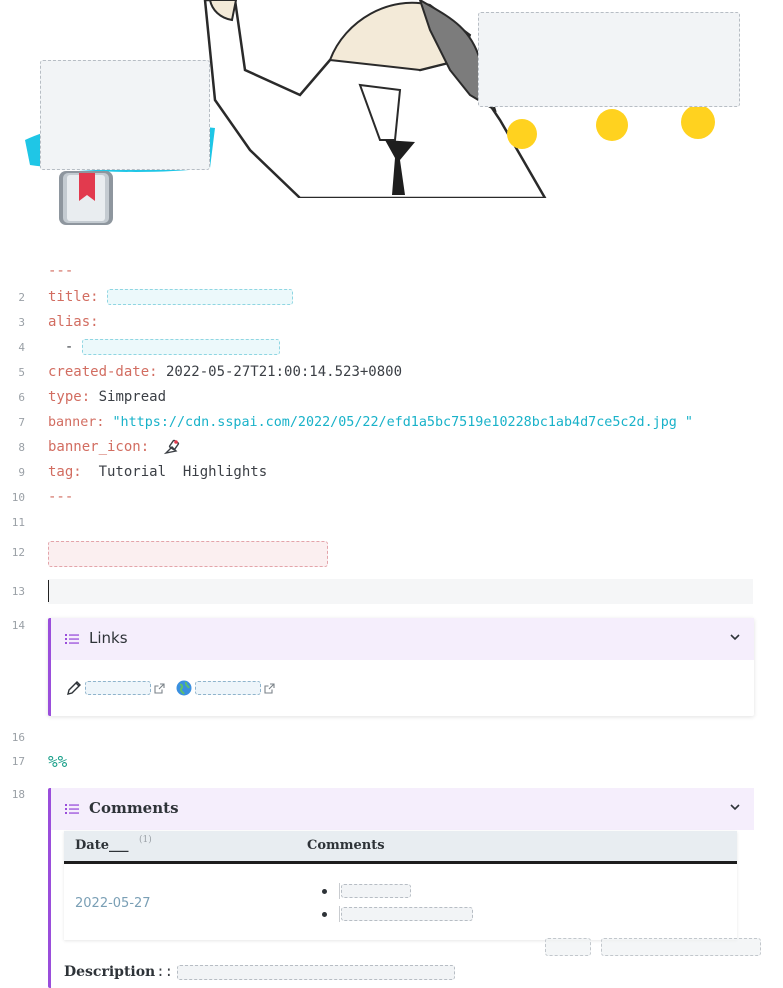 This screenshot has width=783, height=988. Describe the element at coordinates (402, 688) in the screenshot. I see `links-callout-body` at that location.